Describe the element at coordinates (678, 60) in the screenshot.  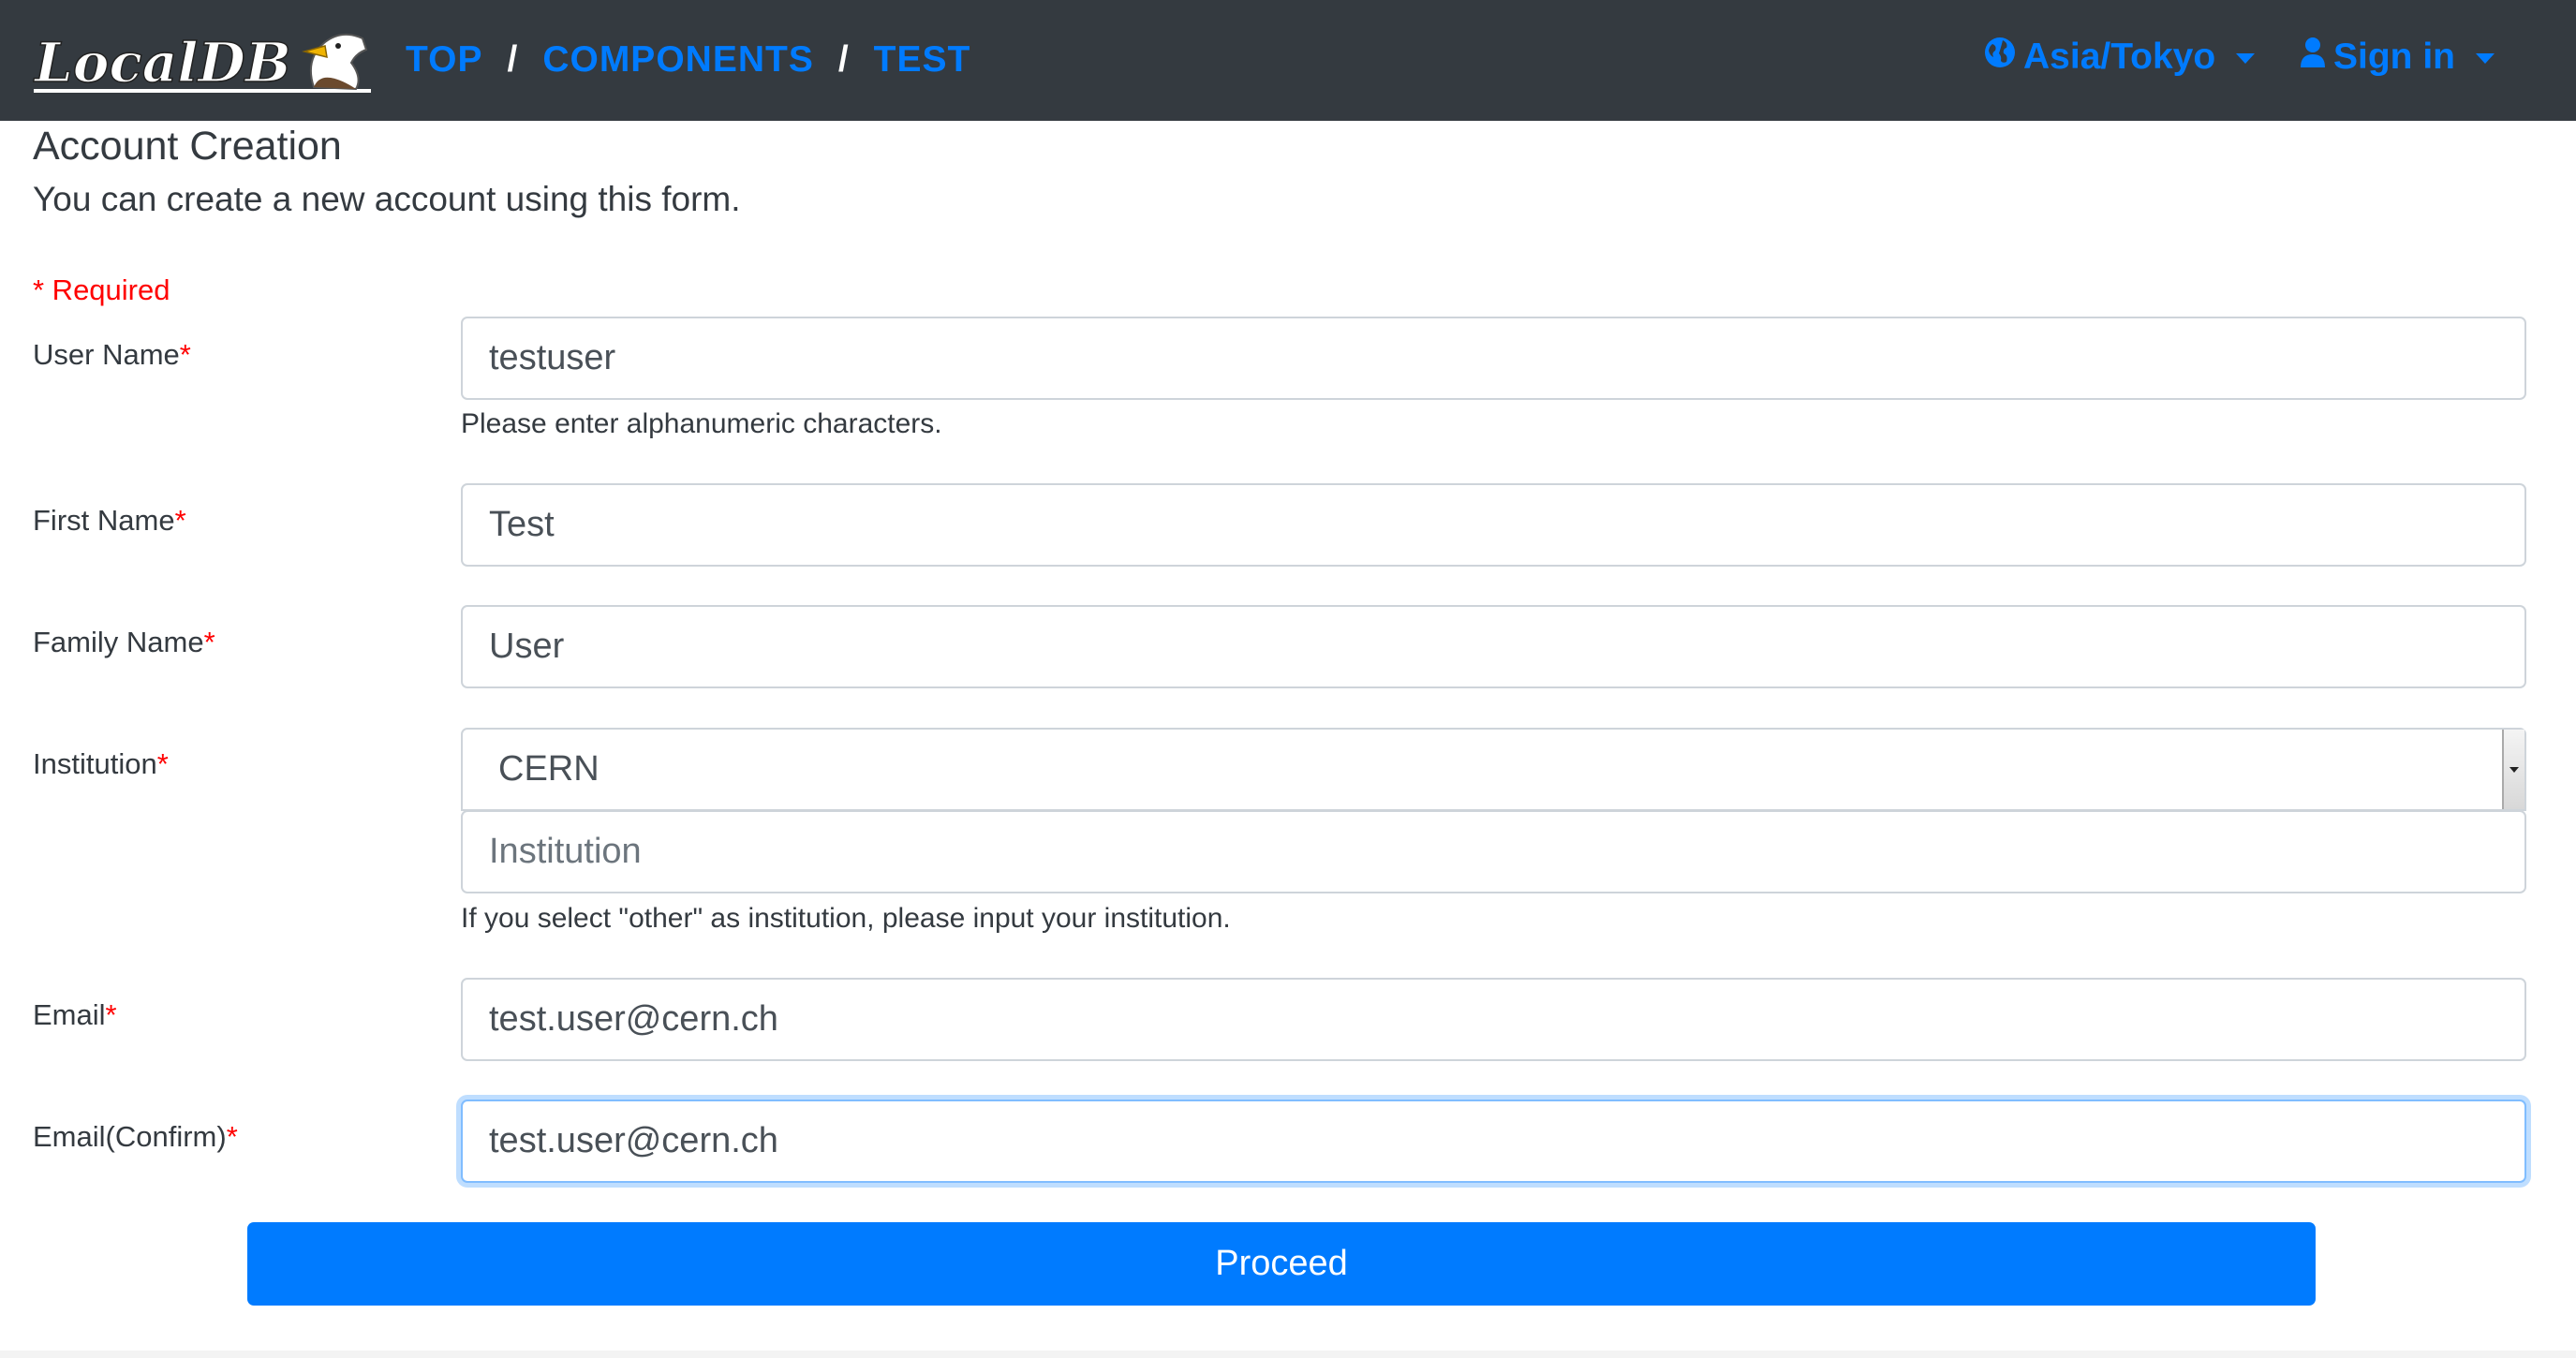
I see `breadcrumb-components-link: COMPONENTS` at that location.